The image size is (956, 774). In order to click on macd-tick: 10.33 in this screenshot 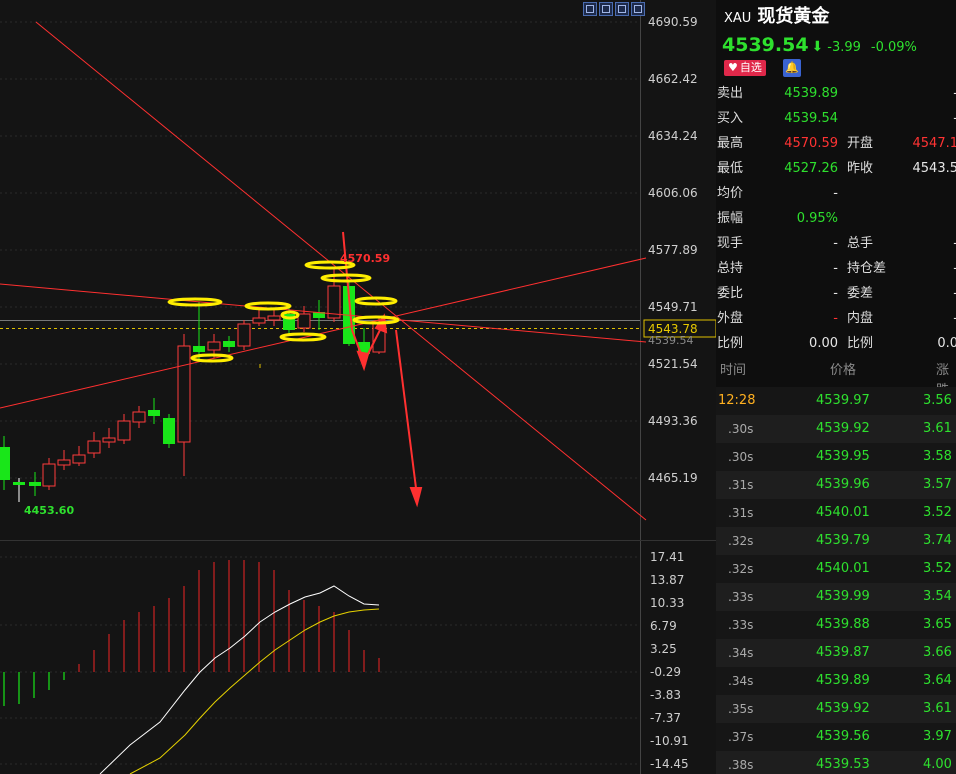, I will do `click(667, 603)`.